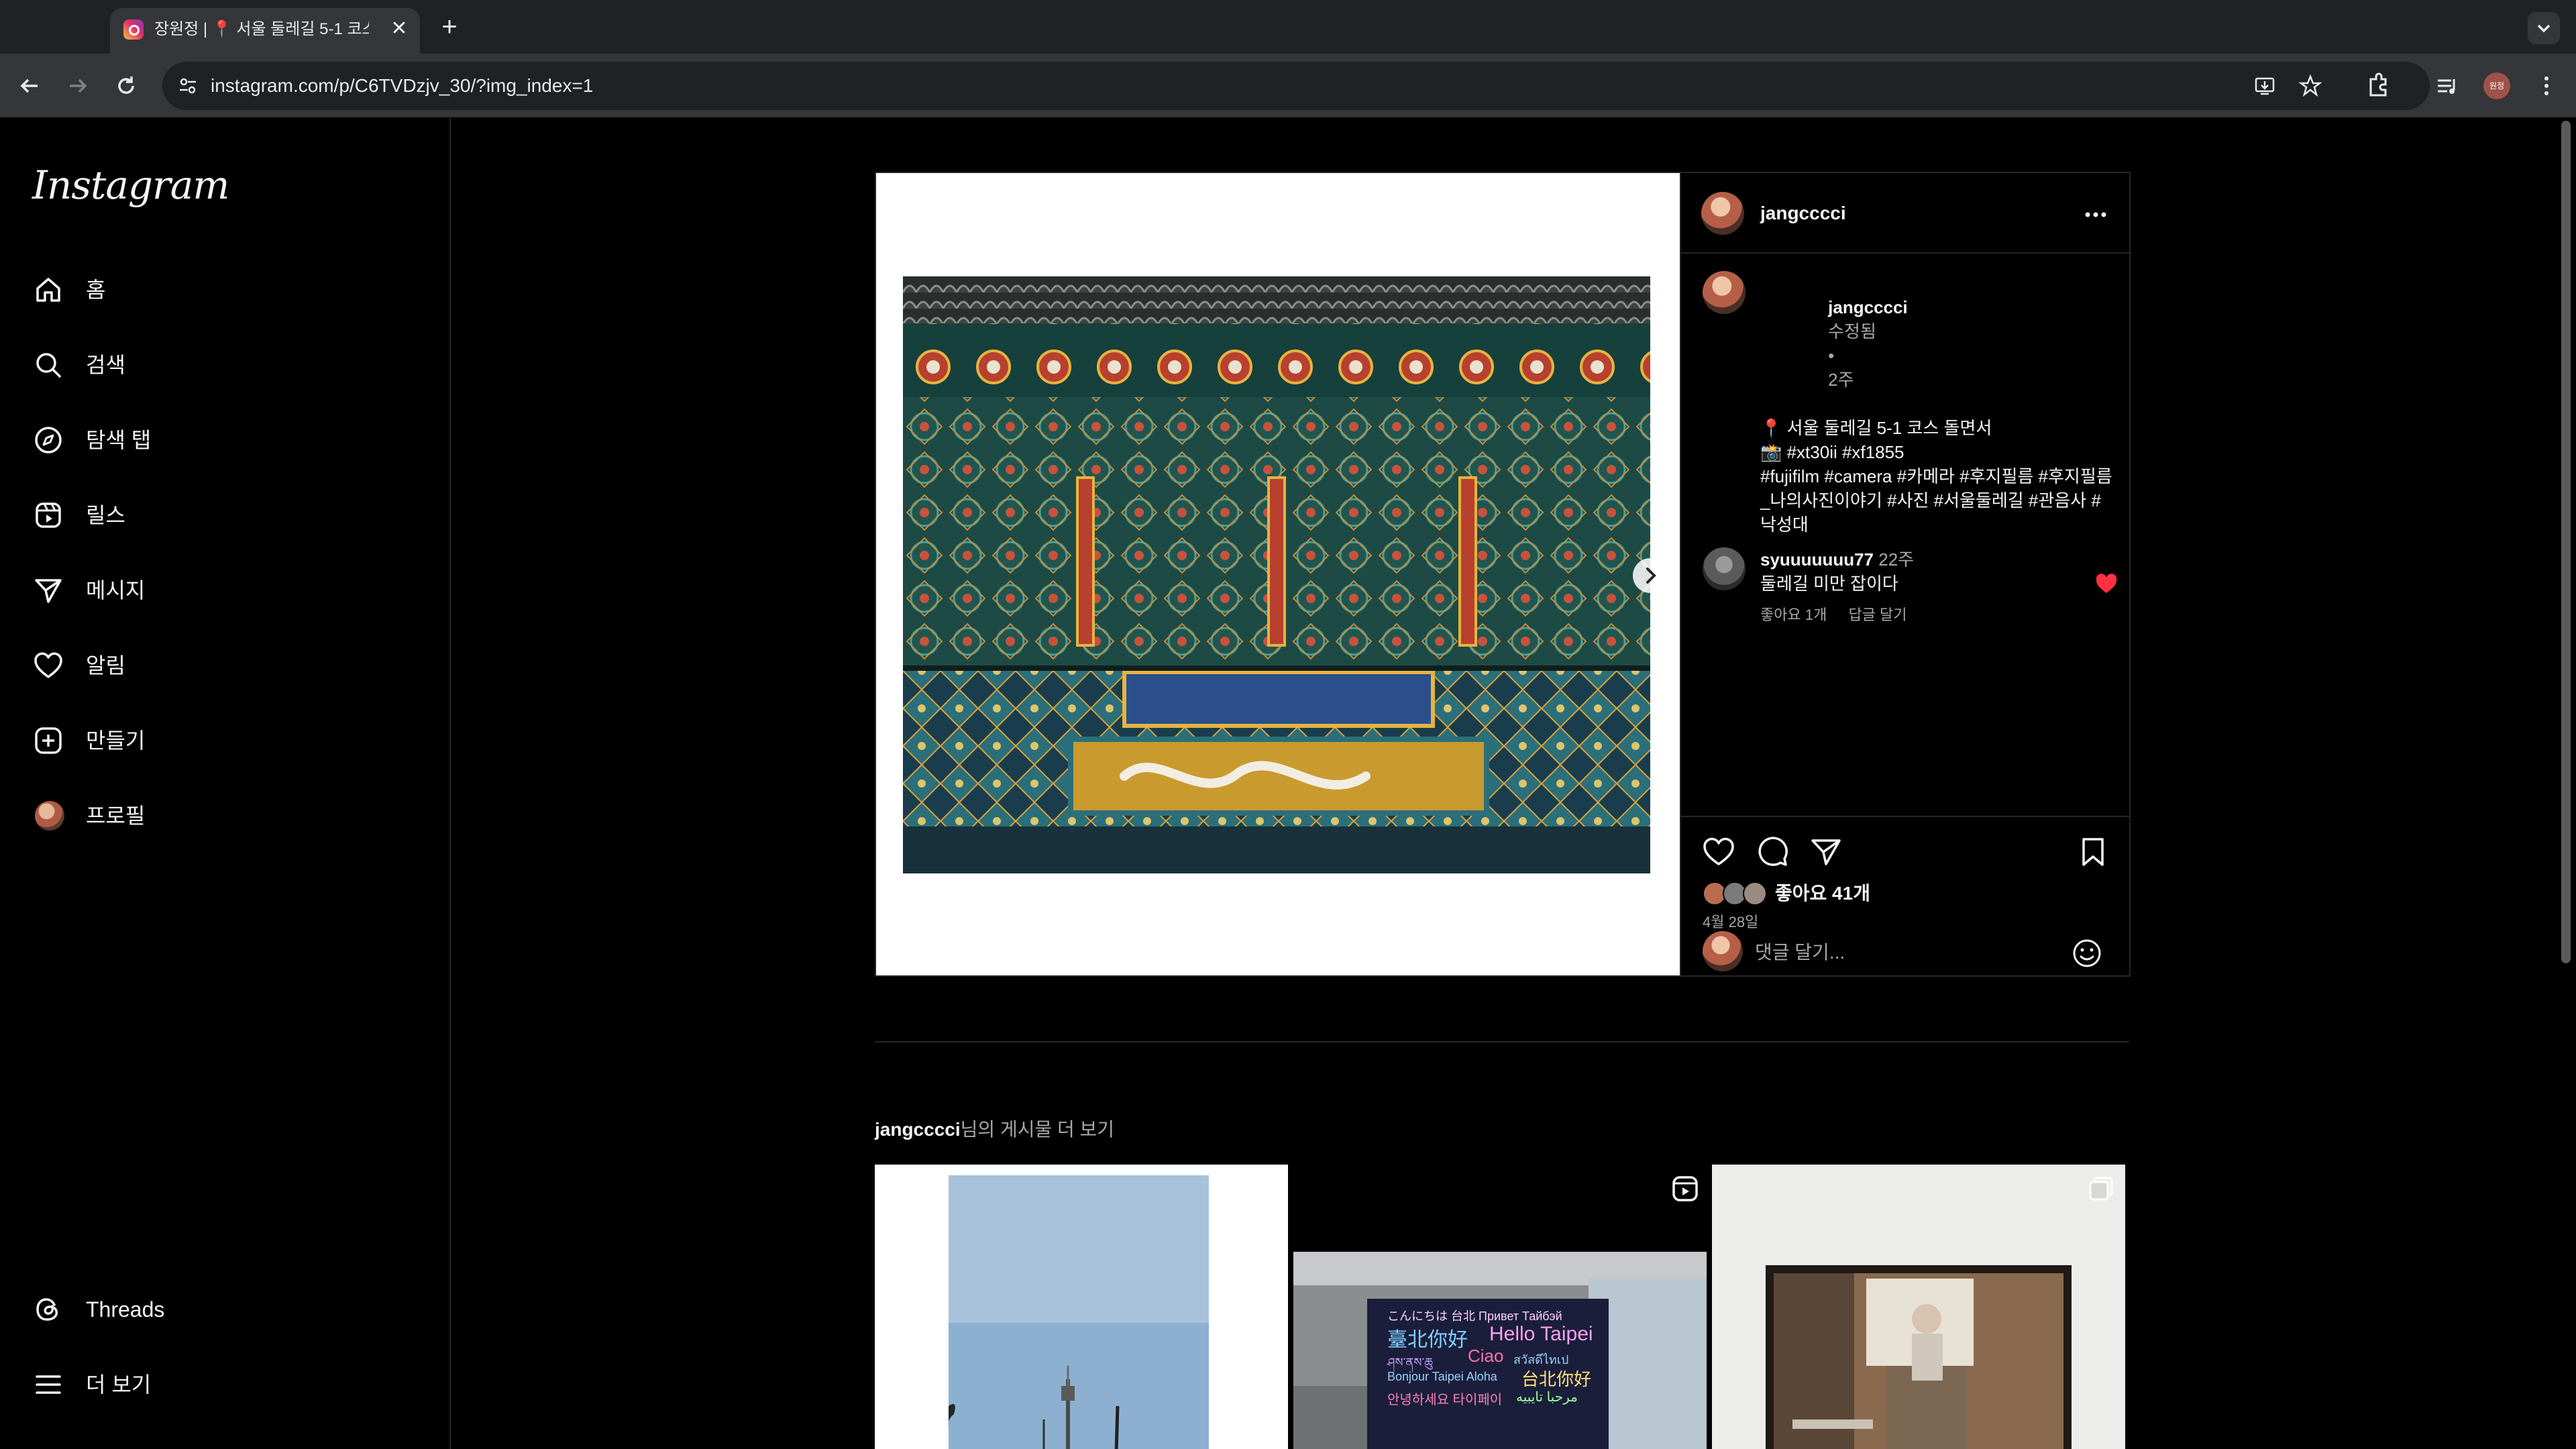  I want to click on sidebar-label-create: 만들기, so click(116, 741).